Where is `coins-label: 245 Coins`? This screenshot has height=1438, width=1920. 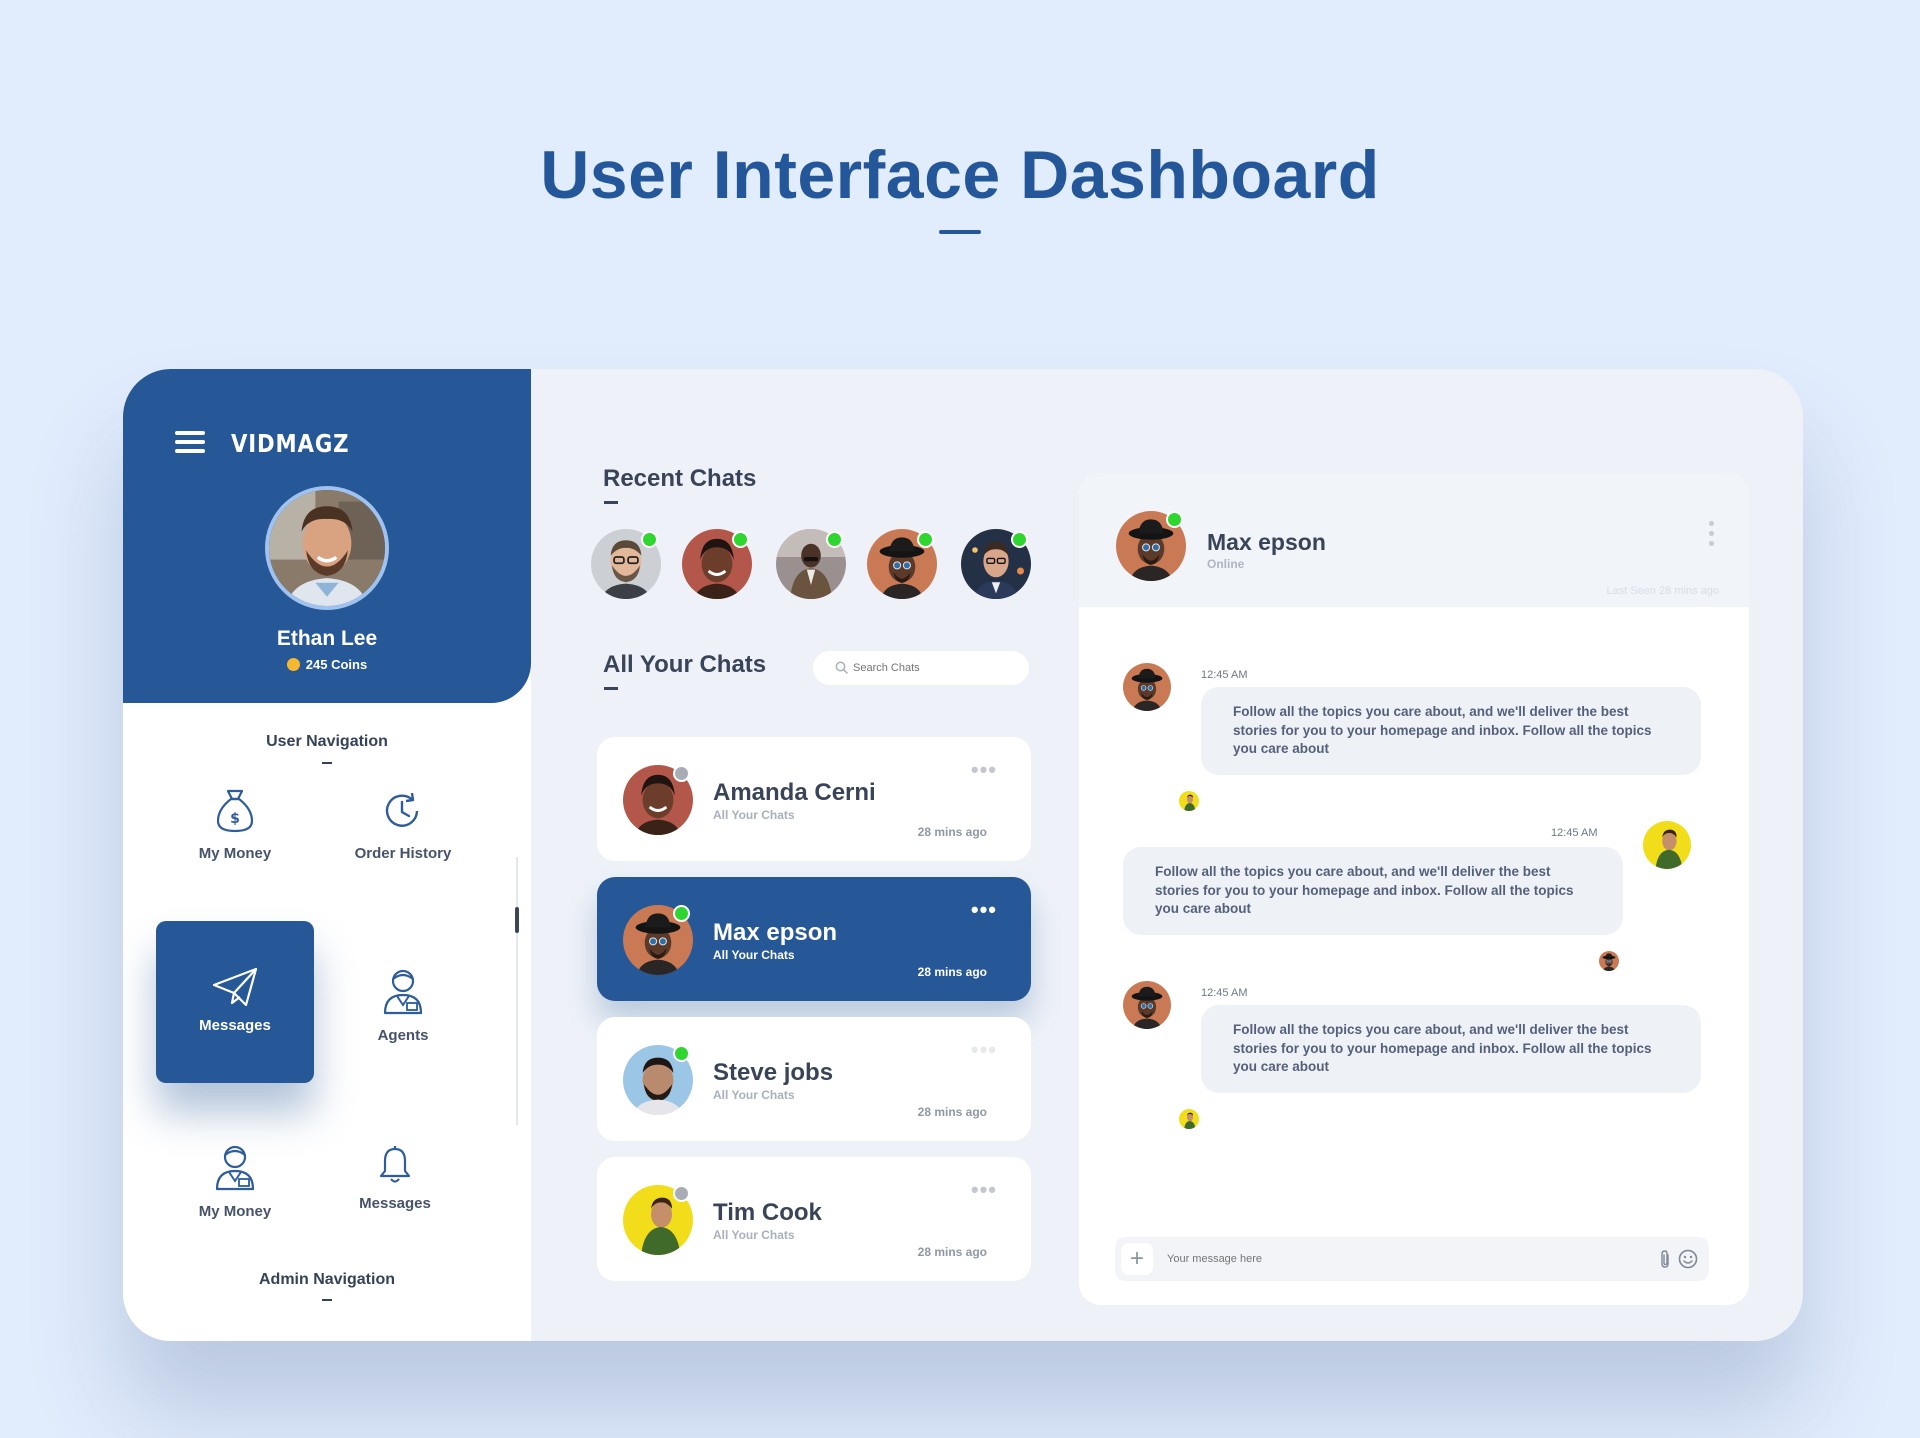
coins-label: 245 Coins is located at coordinates (336, 664).